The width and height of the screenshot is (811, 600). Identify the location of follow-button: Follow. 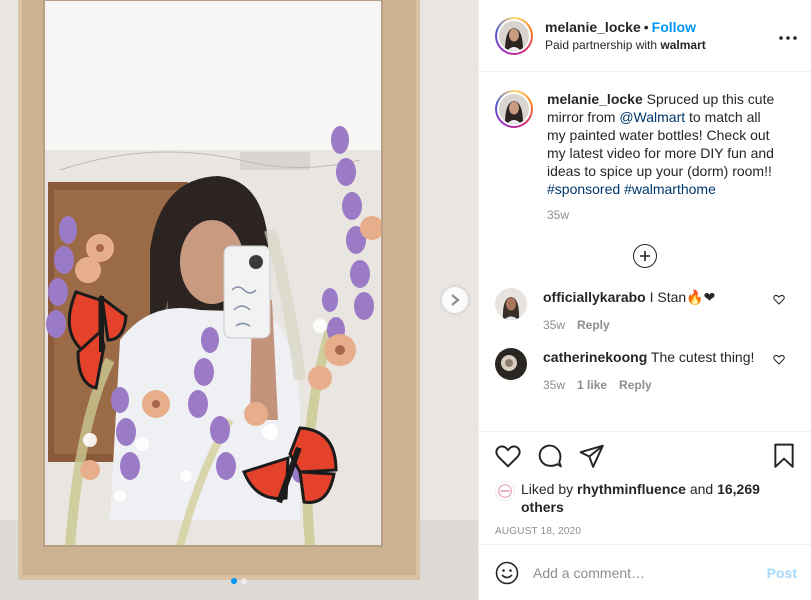
(674, 27).